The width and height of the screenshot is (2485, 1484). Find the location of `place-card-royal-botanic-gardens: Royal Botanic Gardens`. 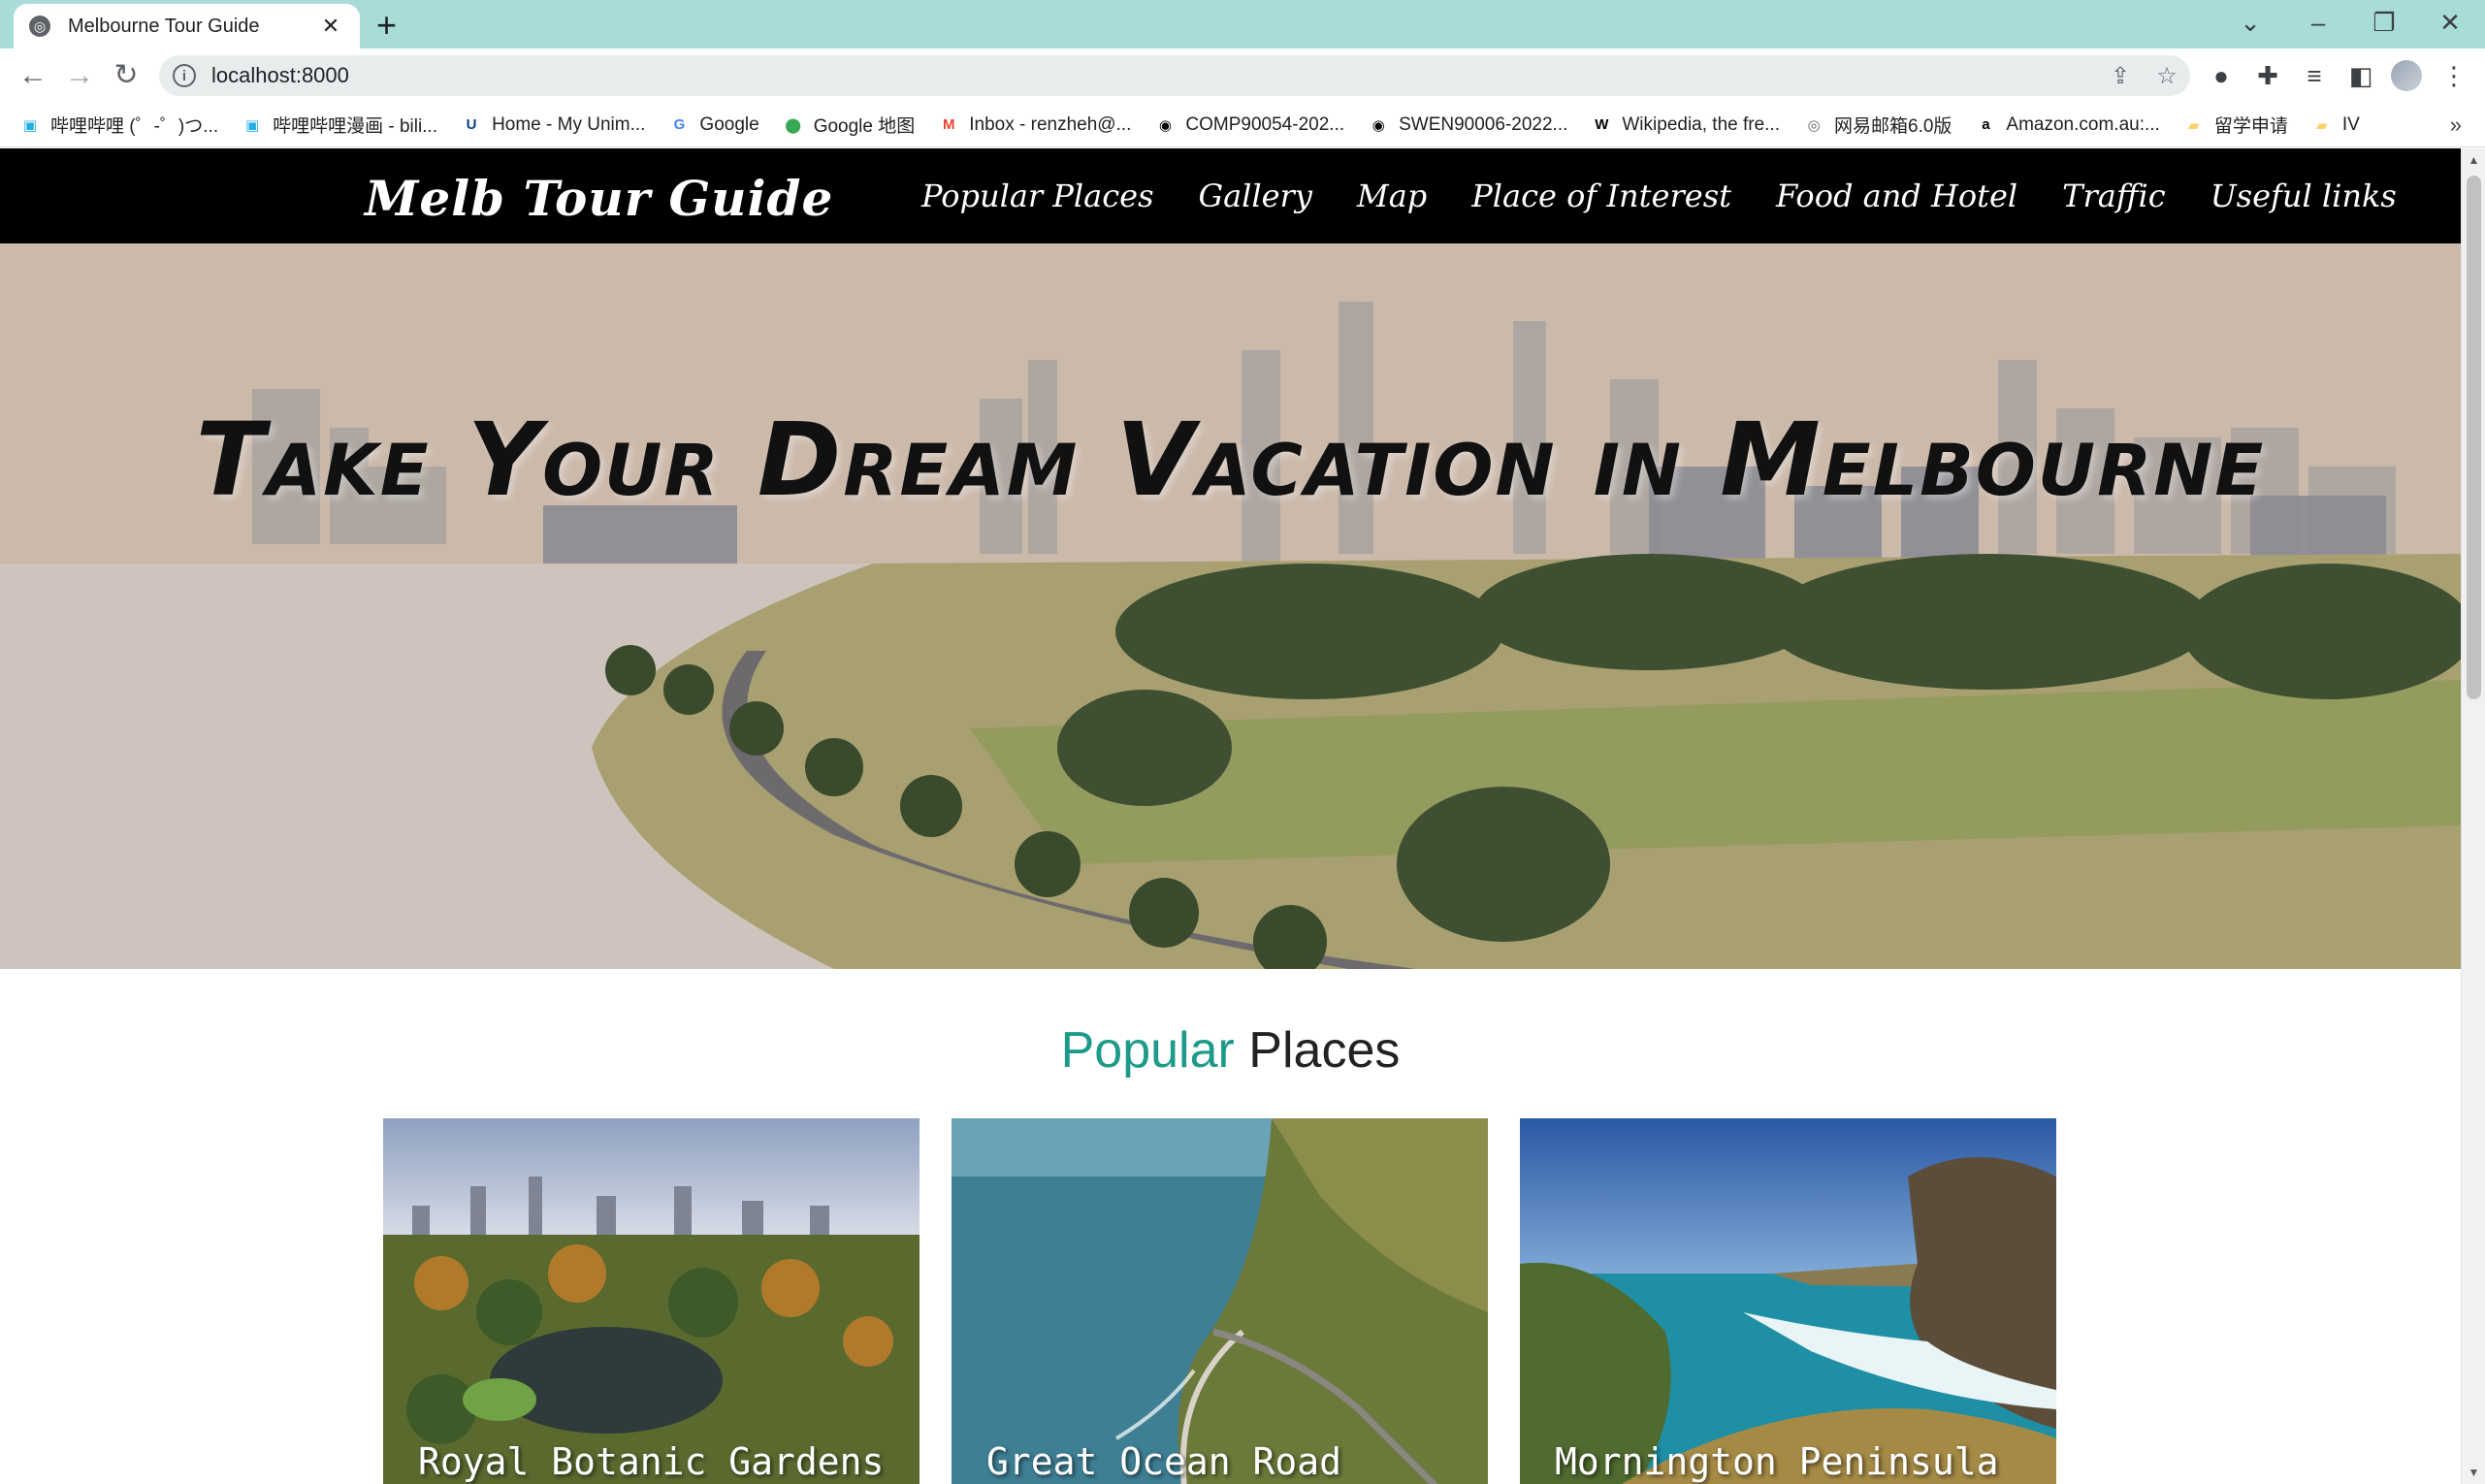

place-card-royal-botanic-gardens: Royal Botanic Gardens is located at coordinates (651, 1301).